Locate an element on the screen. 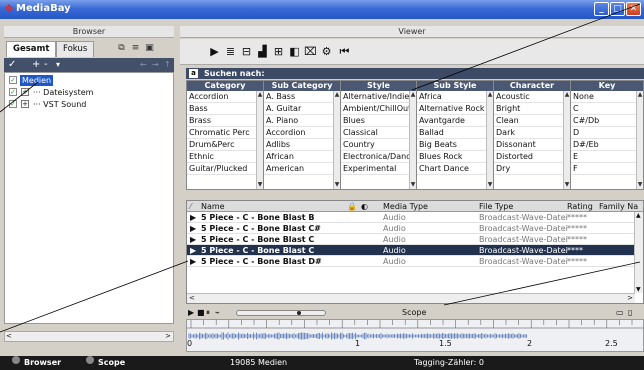 This screenshot has width=644, height=370. filter-item: Brass is located at coordinates (225, 121).